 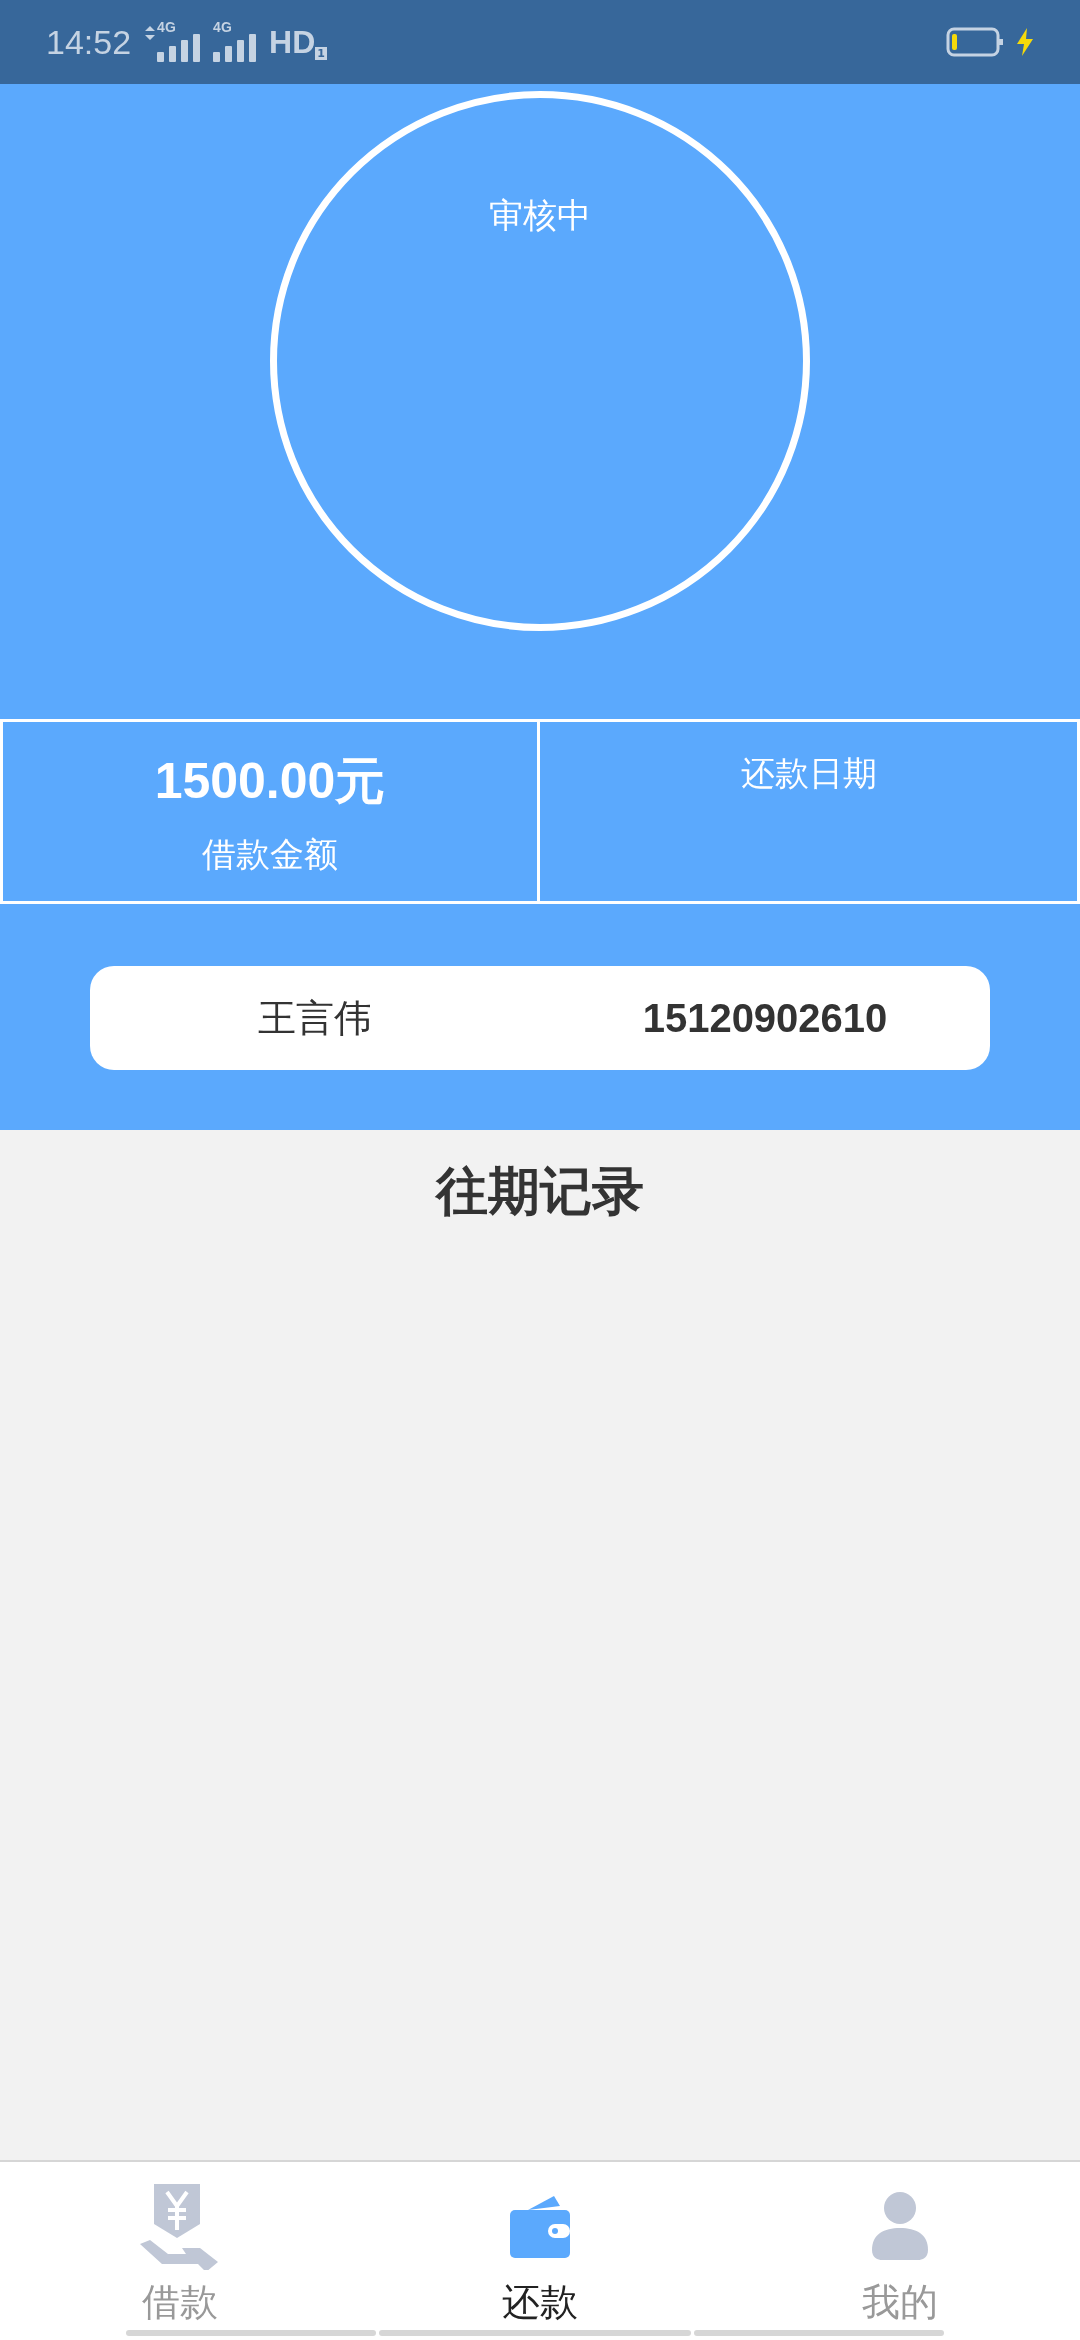 What do you see at coordinates (315, 1018) in the screenshot?
I see `borrower-name: 王言伟` at bounding box center [315, 1018].